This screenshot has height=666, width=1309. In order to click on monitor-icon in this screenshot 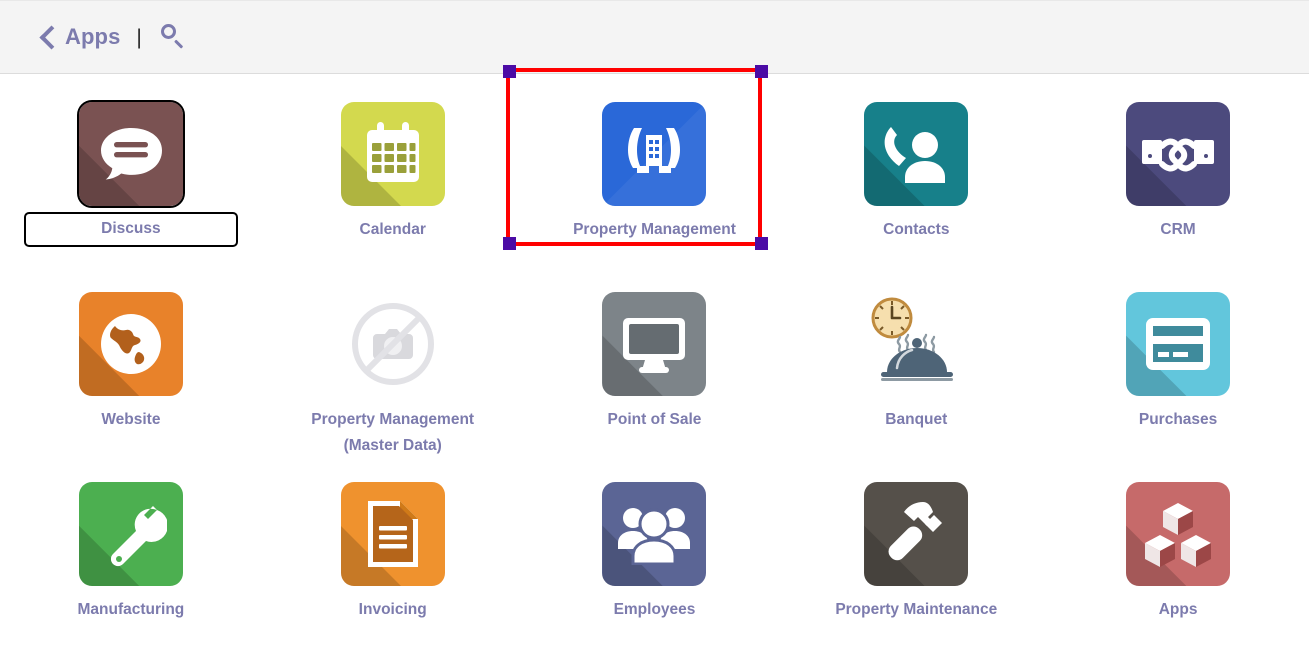, I will do `click(654, 344)`.